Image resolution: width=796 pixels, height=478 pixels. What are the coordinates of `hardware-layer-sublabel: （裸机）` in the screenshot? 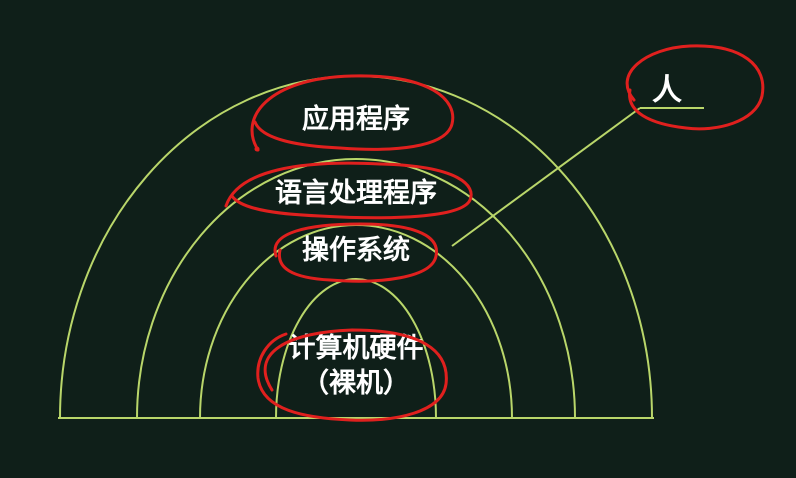 It's located at (356, 383).